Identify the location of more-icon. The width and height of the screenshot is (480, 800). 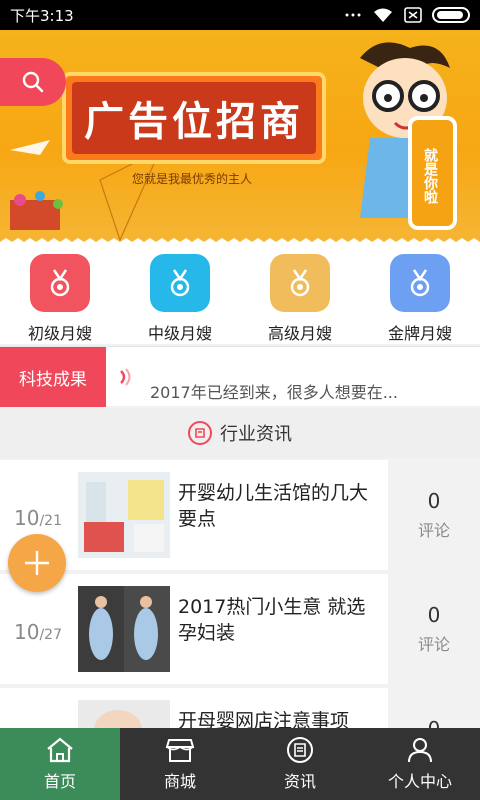
(353, 15).